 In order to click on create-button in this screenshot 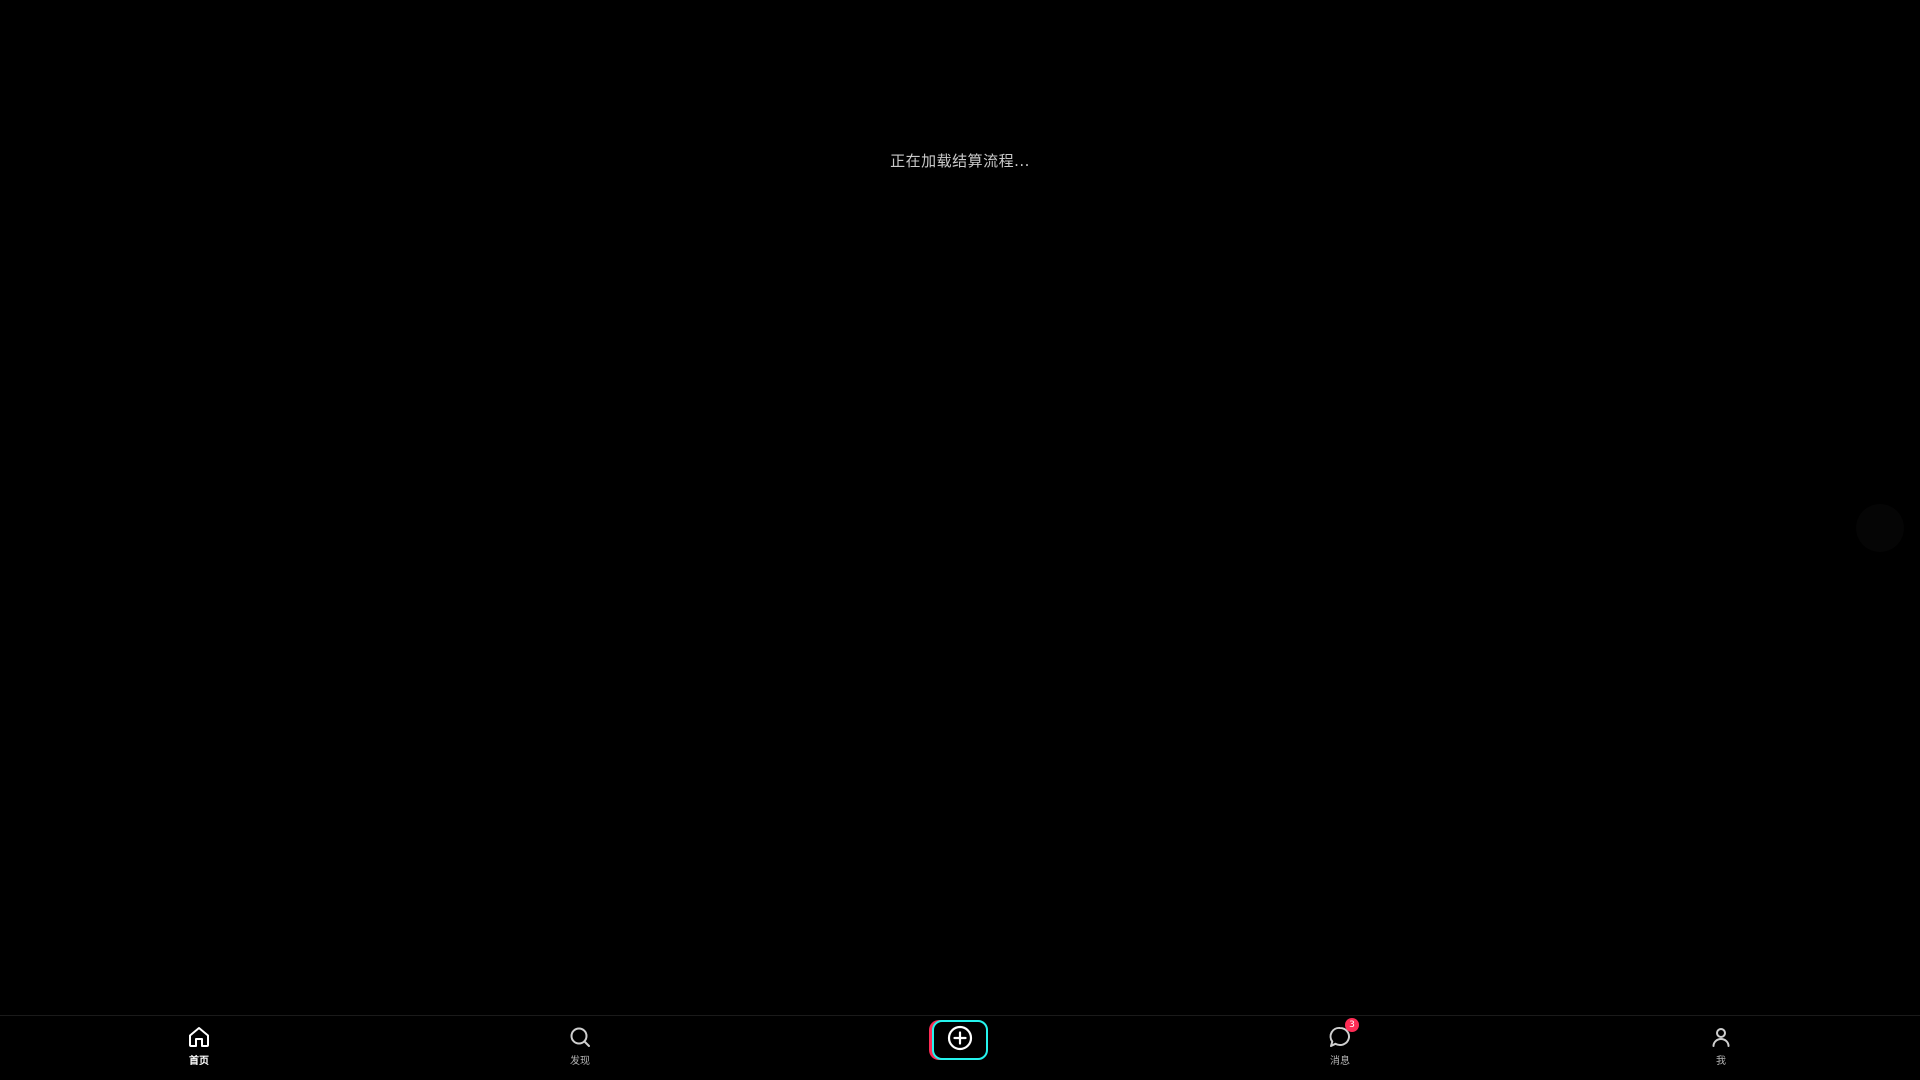, I will do `click(960, 1040)`.